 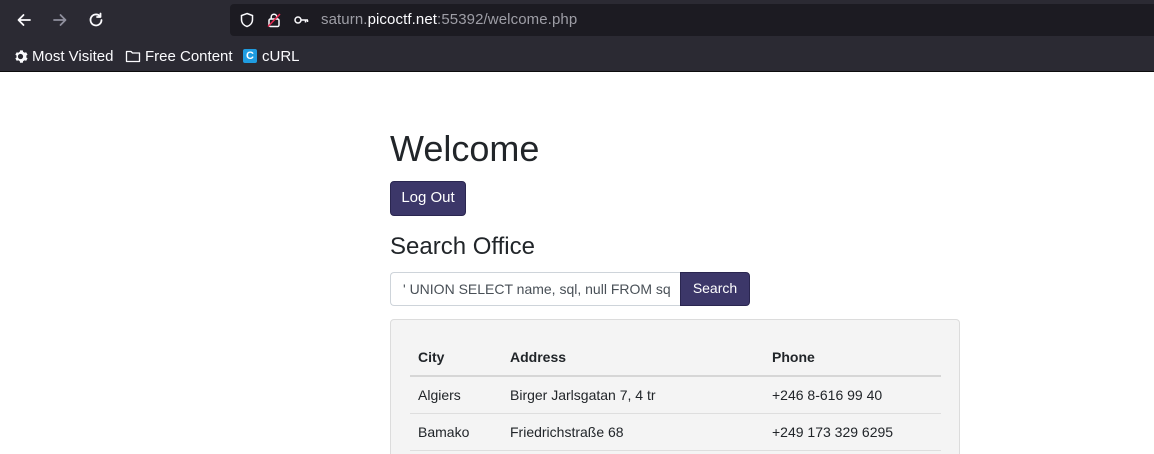 What do you see at coordinates (428, 198) in the screenshot?
I see `logout-button: Log Out` at bounding box center [428, 198].